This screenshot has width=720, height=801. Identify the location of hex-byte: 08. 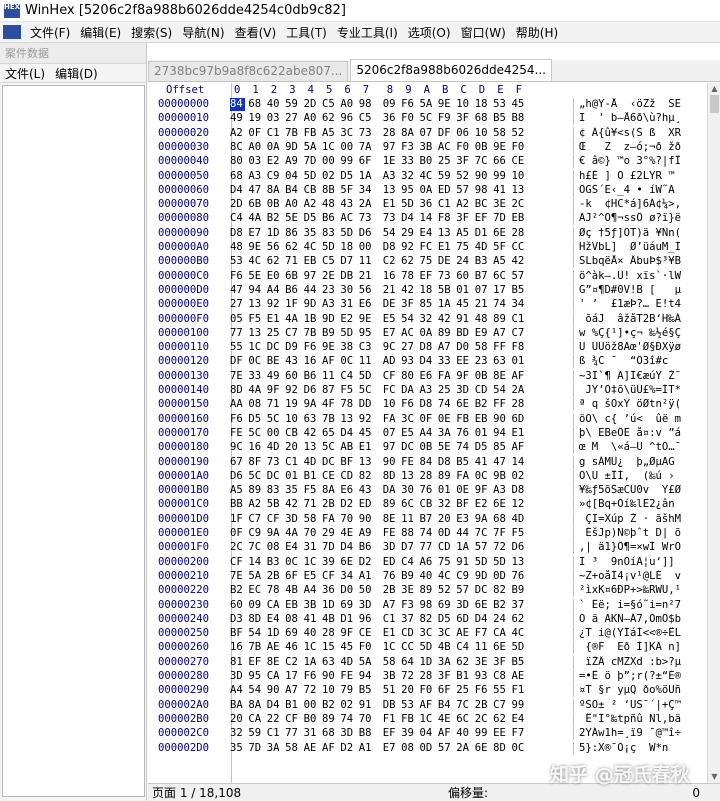
(274, 547).